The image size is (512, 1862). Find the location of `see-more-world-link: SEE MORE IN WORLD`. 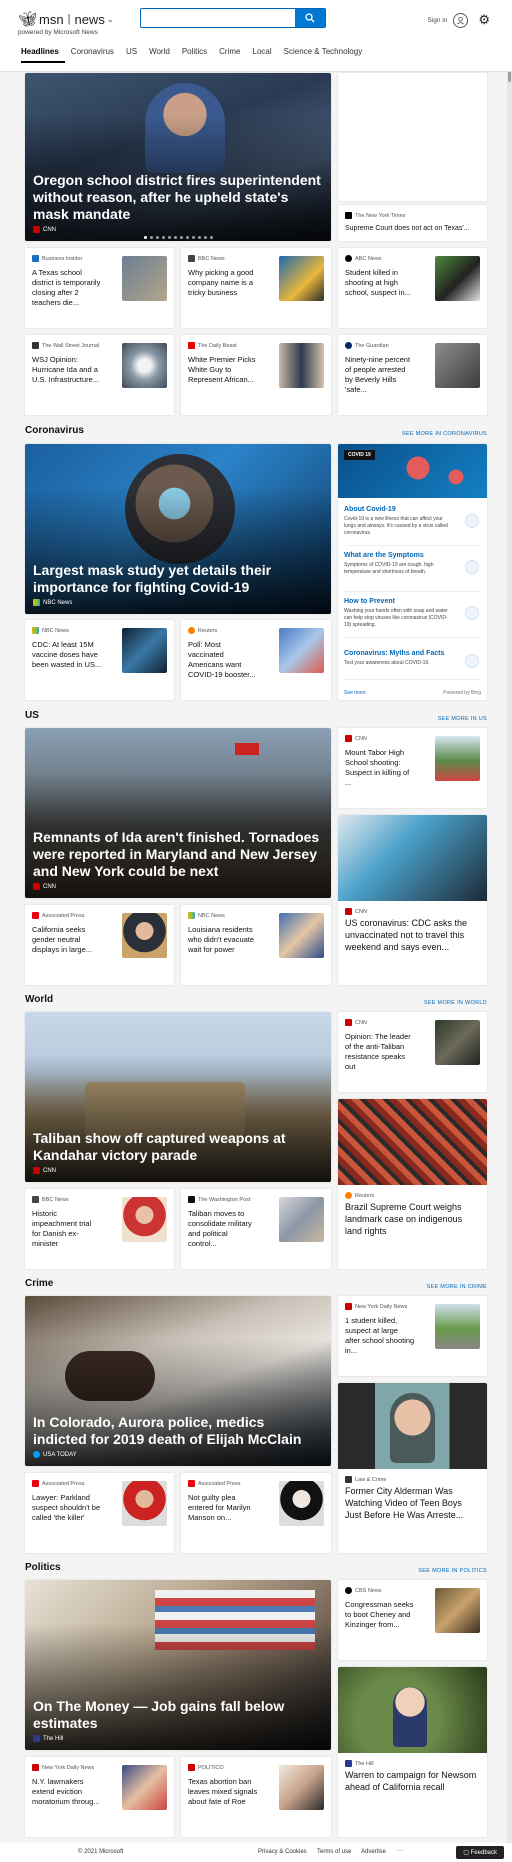

see-more-world-link: SEE MORE IN WORLD is located at coordinates (455, 1003).